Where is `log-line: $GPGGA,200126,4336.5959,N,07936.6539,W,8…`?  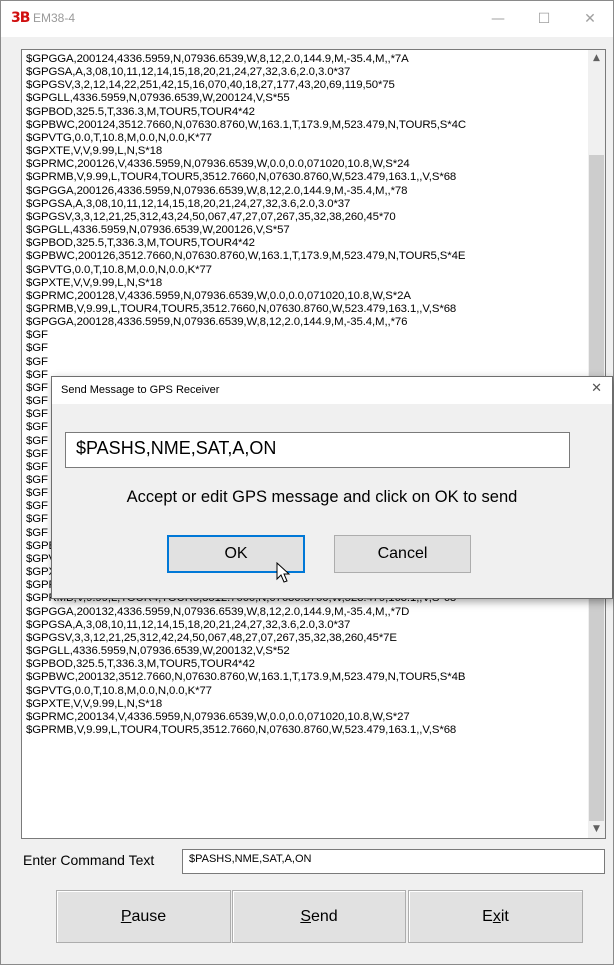 log-line: $GPGGA,200126,4336.5959,N,07936.6539,W,8… is located at coordinates (217, 190).